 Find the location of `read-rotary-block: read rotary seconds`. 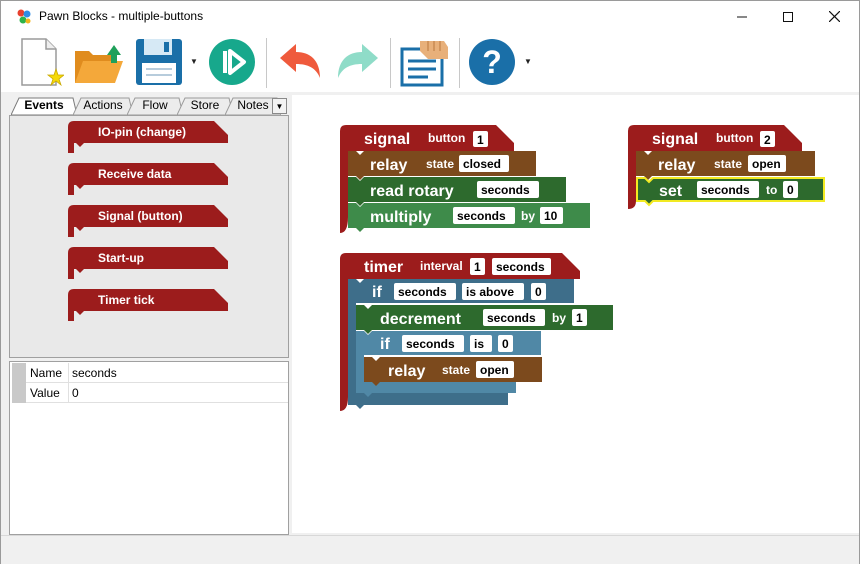

read-rotary-block: read rotary seconds is located at coordinates (457, 191).